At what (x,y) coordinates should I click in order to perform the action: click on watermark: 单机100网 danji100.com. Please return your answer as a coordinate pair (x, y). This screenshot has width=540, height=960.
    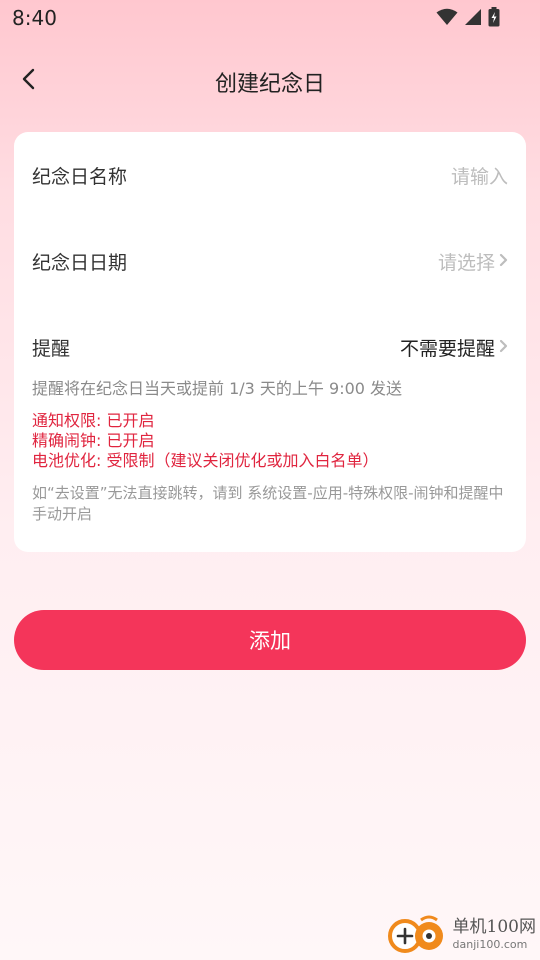
    Looking at the image, I should click on (460, 936).